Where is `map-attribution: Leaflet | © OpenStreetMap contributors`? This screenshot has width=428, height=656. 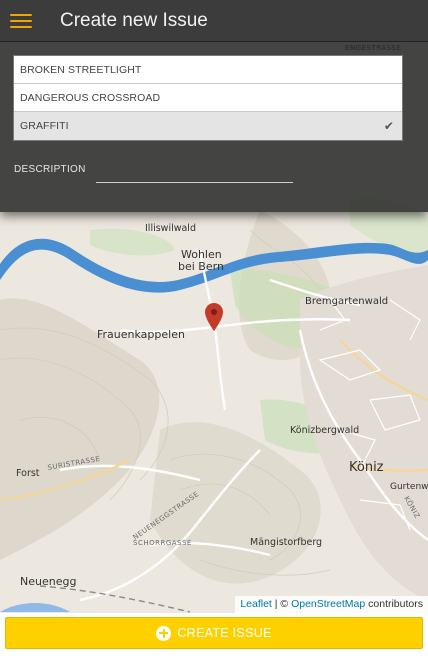 map-attribution: Leaflet | © OpenStreetMap contributors is located at coordinates (331, 604).